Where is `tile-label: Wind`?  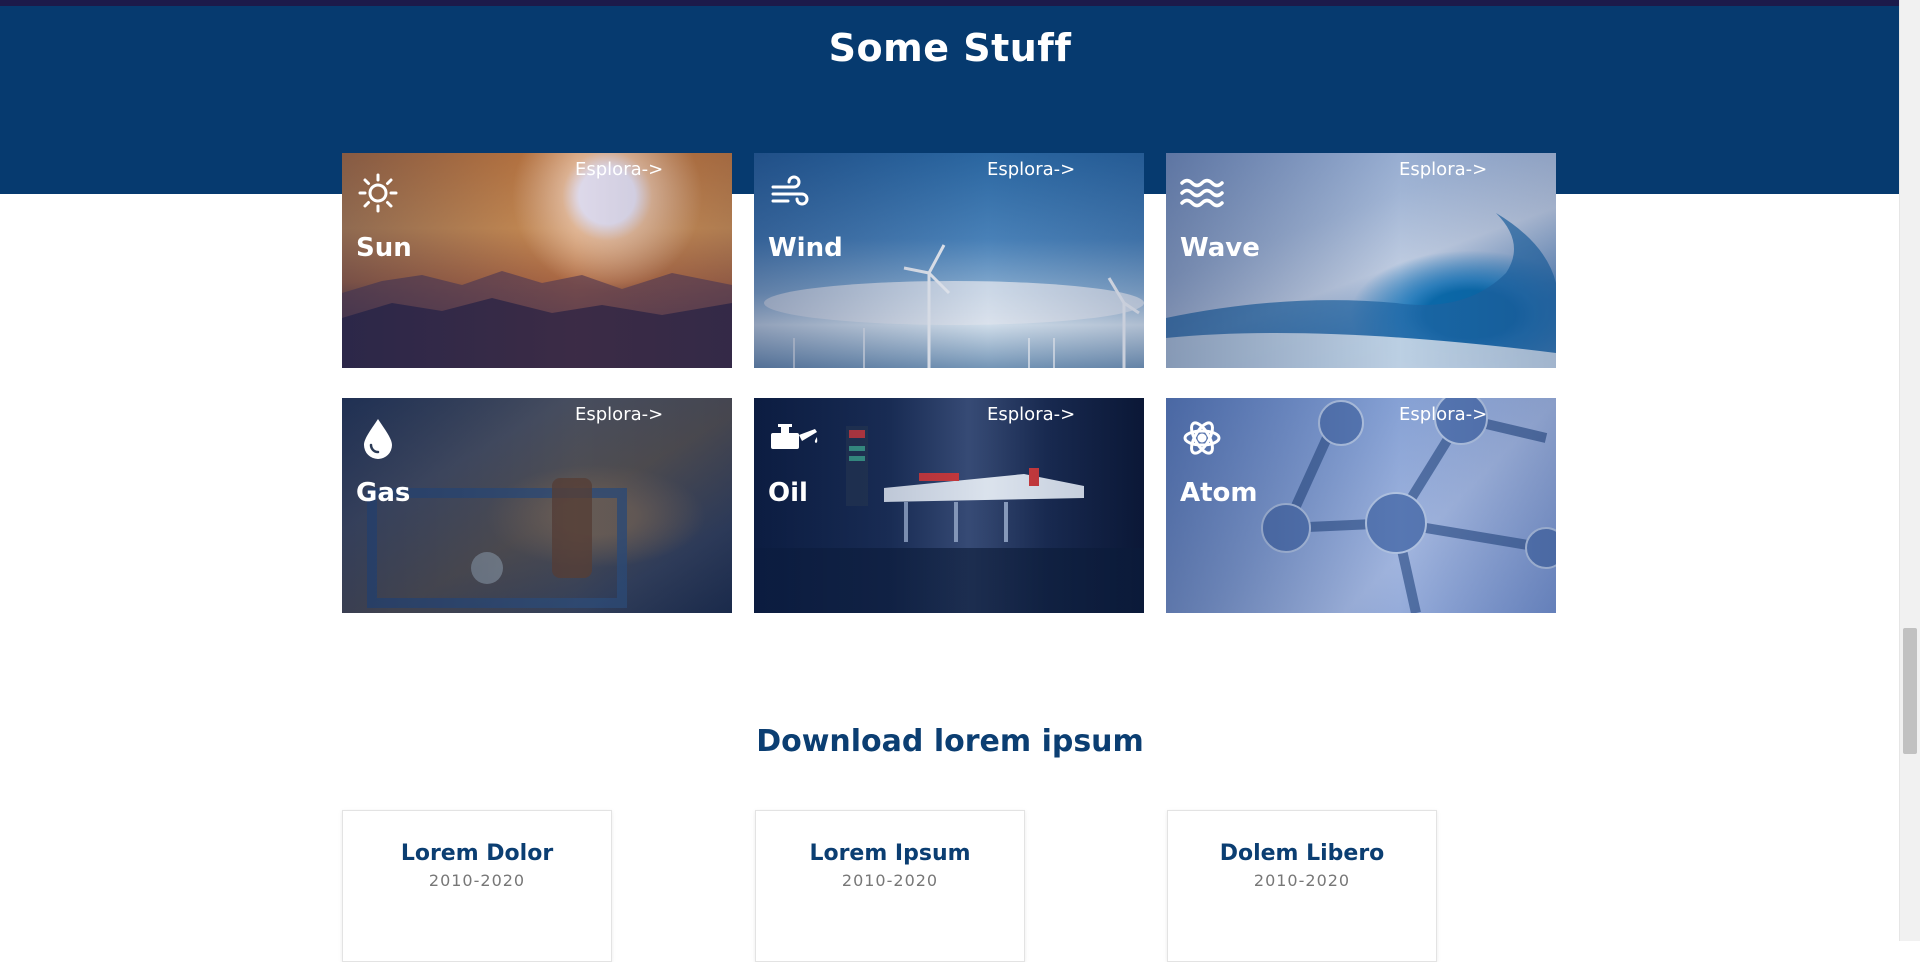
tile-label: Wind is located at coordinates (805, 248).